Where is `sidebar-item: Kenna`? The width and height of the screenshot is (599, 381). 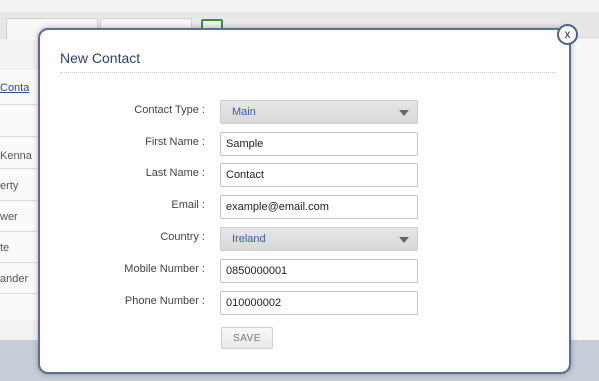
sidebar-item: Kenna is located at coordinates (19, 156).